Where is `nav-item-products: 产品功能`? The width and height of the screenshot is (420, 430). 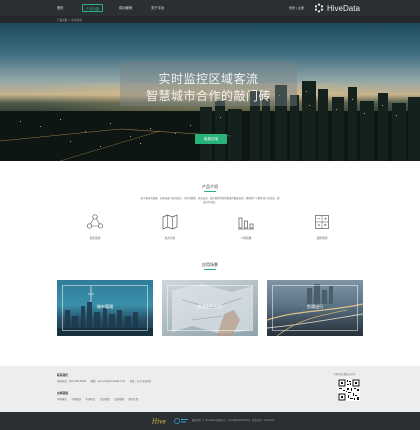 nav-item-products: 产品功能 is located at coordinates (93, 8).